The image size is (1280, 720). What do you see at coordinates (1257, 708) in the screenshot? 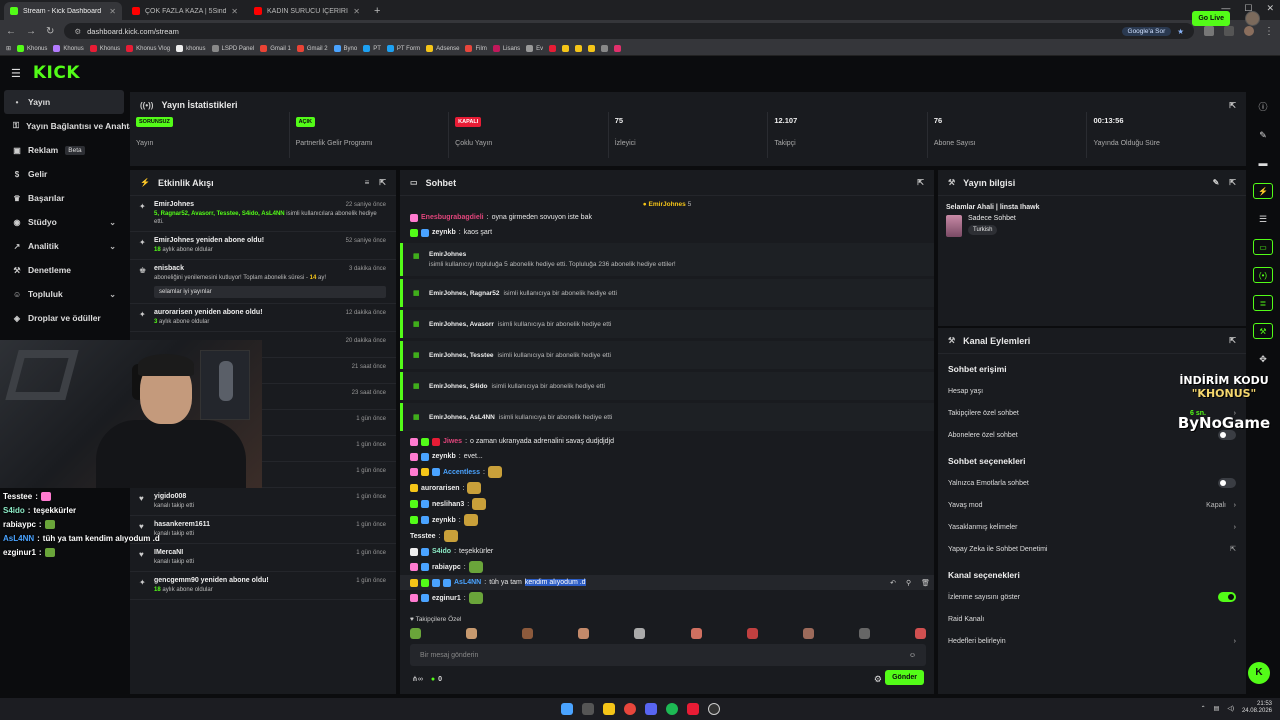
I see `clock: 21:53 24.08.2026` at bounding box center [1257, 708].